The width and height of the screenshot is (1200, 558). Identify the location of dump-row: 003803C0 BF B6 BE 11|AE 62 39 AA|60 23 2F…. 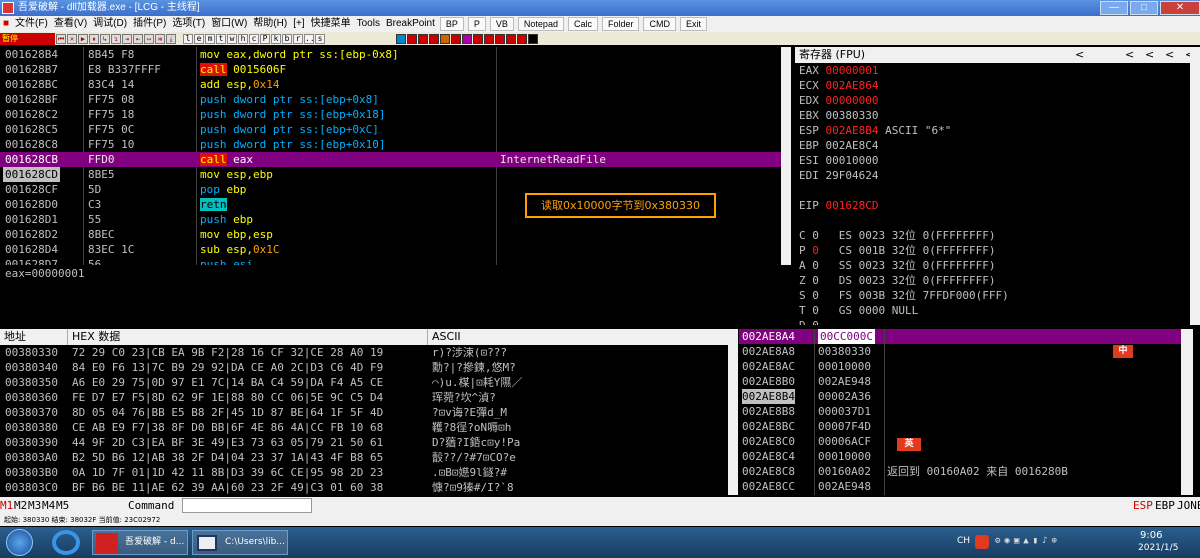
(364, 487).